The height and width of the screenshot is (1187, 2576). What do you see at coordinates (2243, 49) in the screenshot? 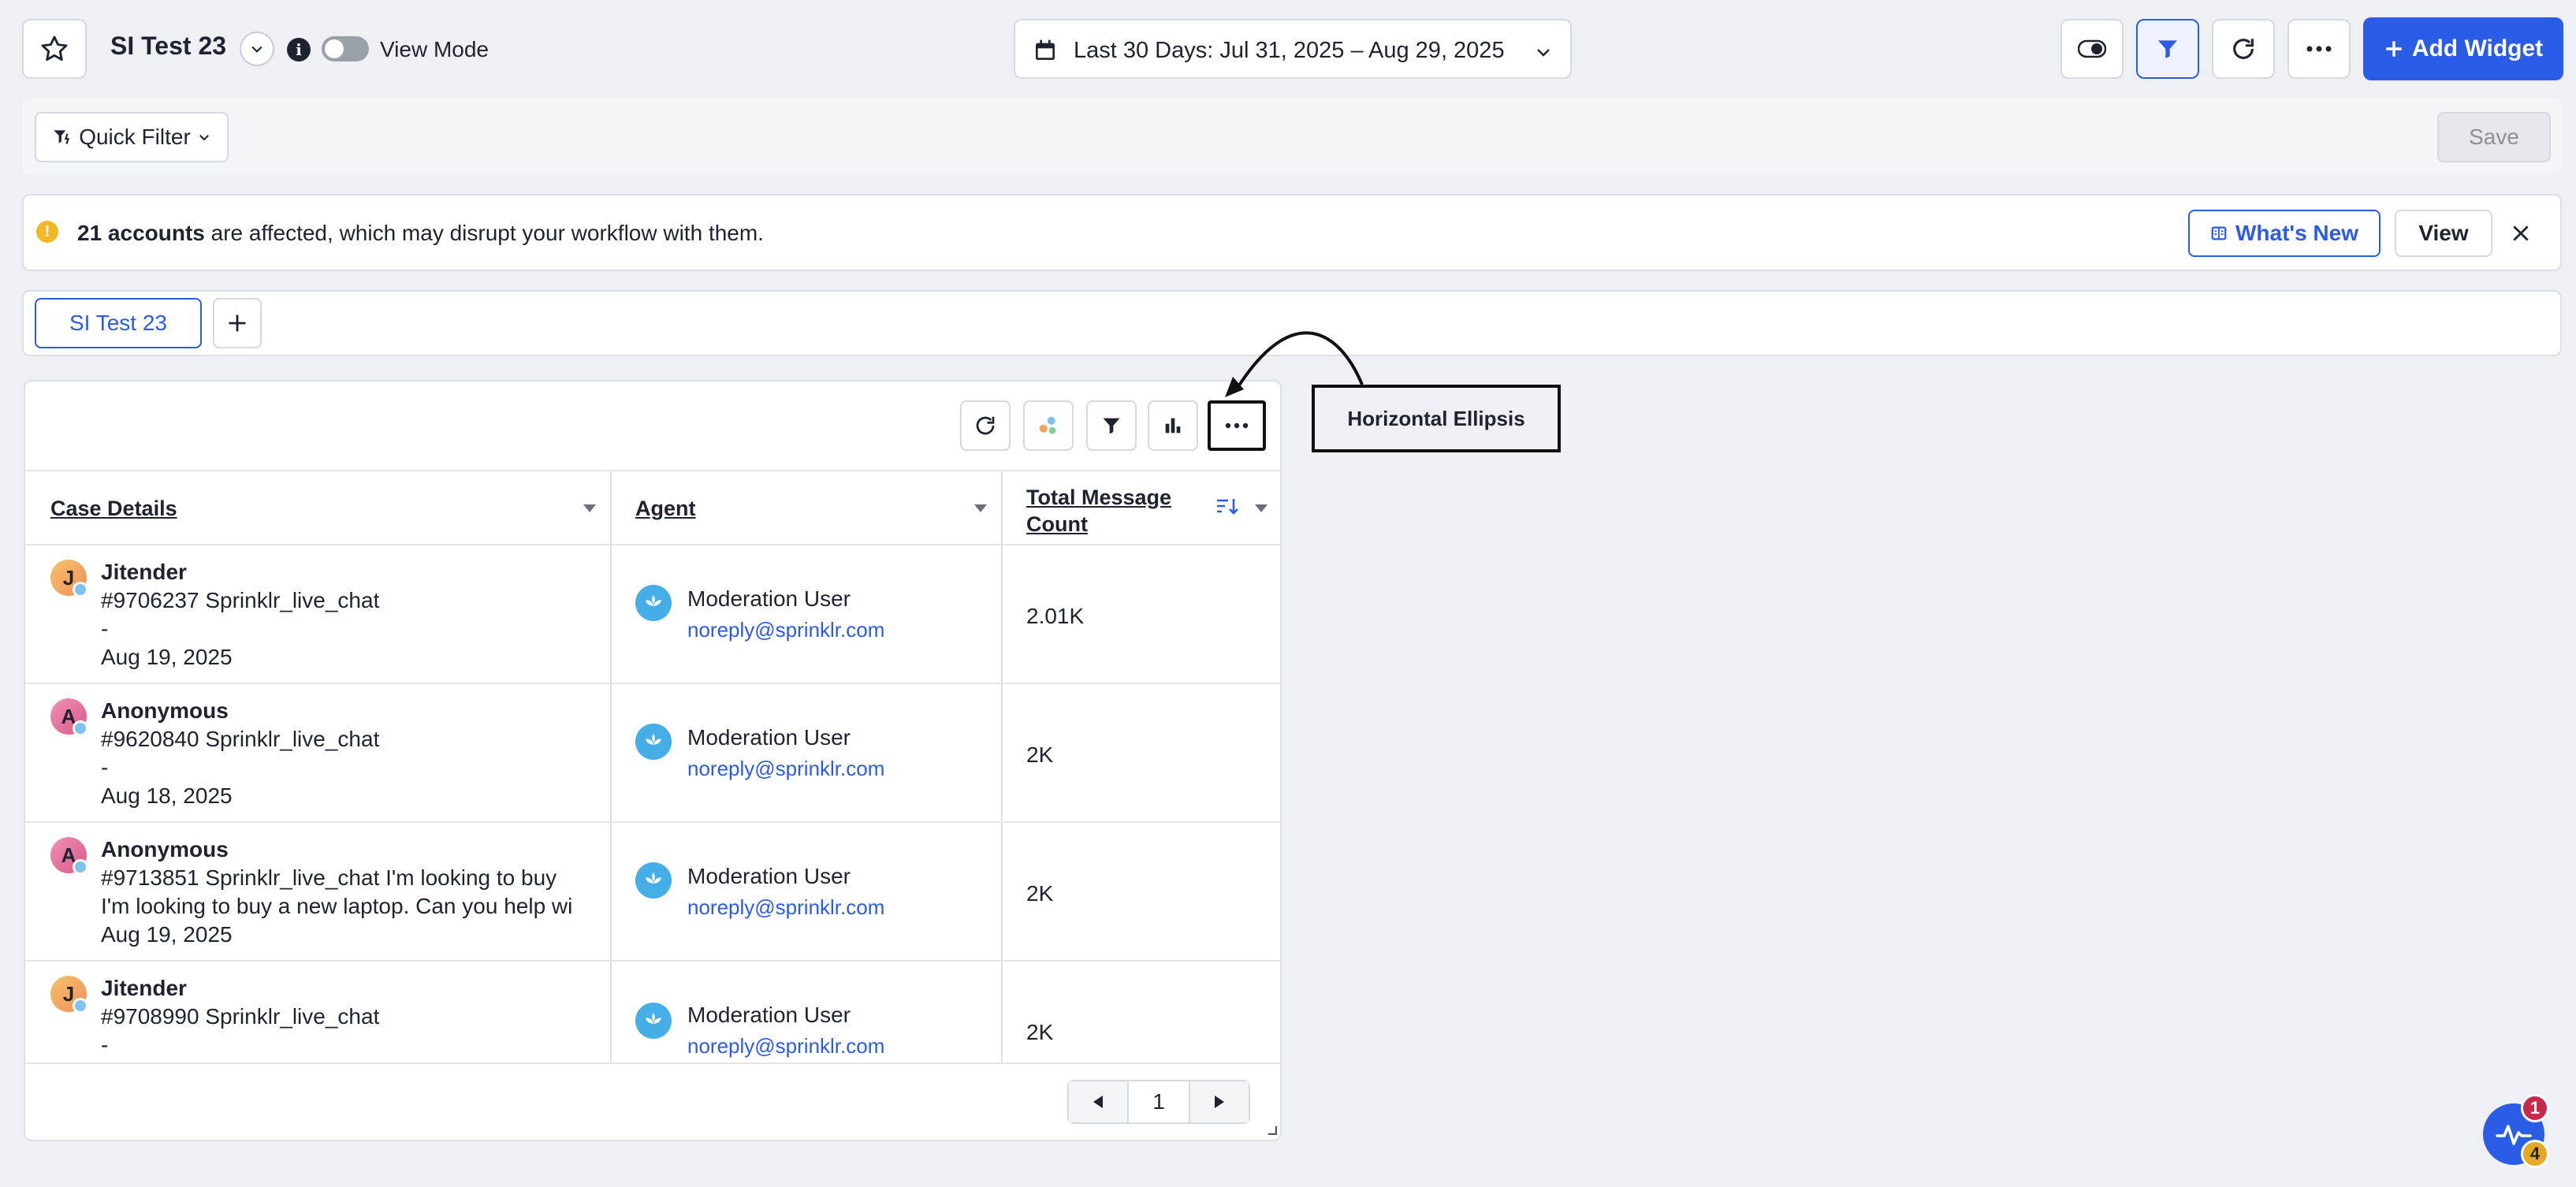
I see `refresh-button` at bounding box center [2243, 49].